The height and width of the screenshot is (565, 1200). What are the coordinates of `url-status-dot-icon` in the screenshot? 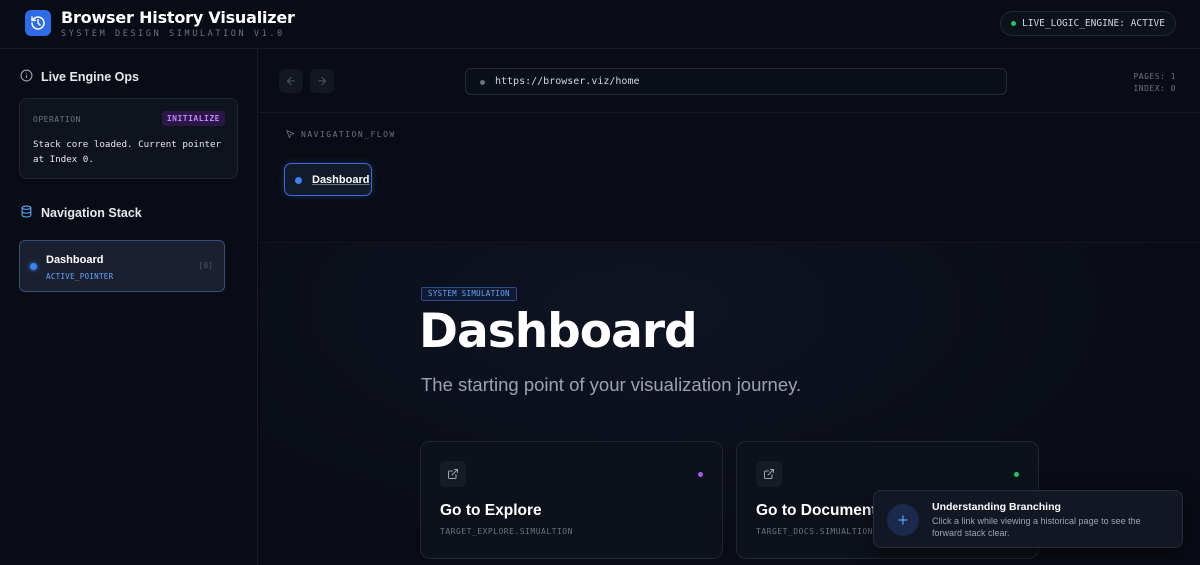 It's located at (482, 82).